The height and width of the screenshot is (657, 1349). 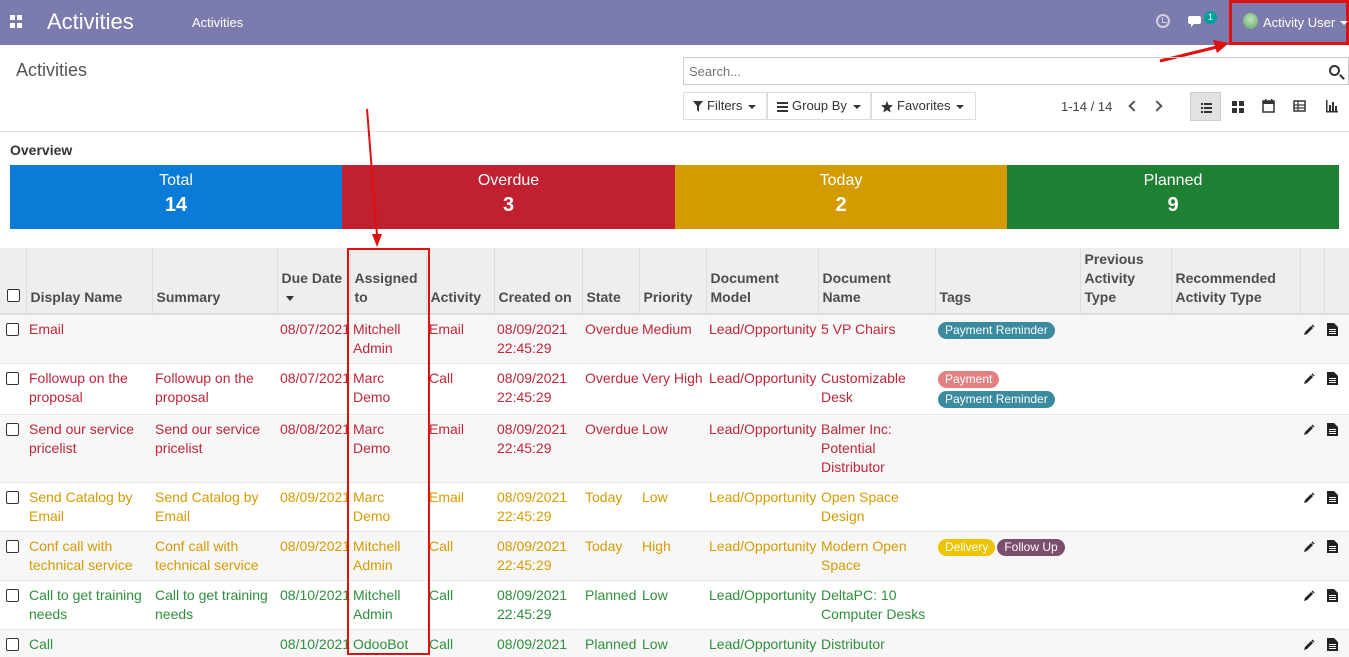 What do you see at coordinates (1126, 281) in the screenshot?
I see `col-previous-activity-type: Previous Activity Type` at bounding box center [1126, 281].